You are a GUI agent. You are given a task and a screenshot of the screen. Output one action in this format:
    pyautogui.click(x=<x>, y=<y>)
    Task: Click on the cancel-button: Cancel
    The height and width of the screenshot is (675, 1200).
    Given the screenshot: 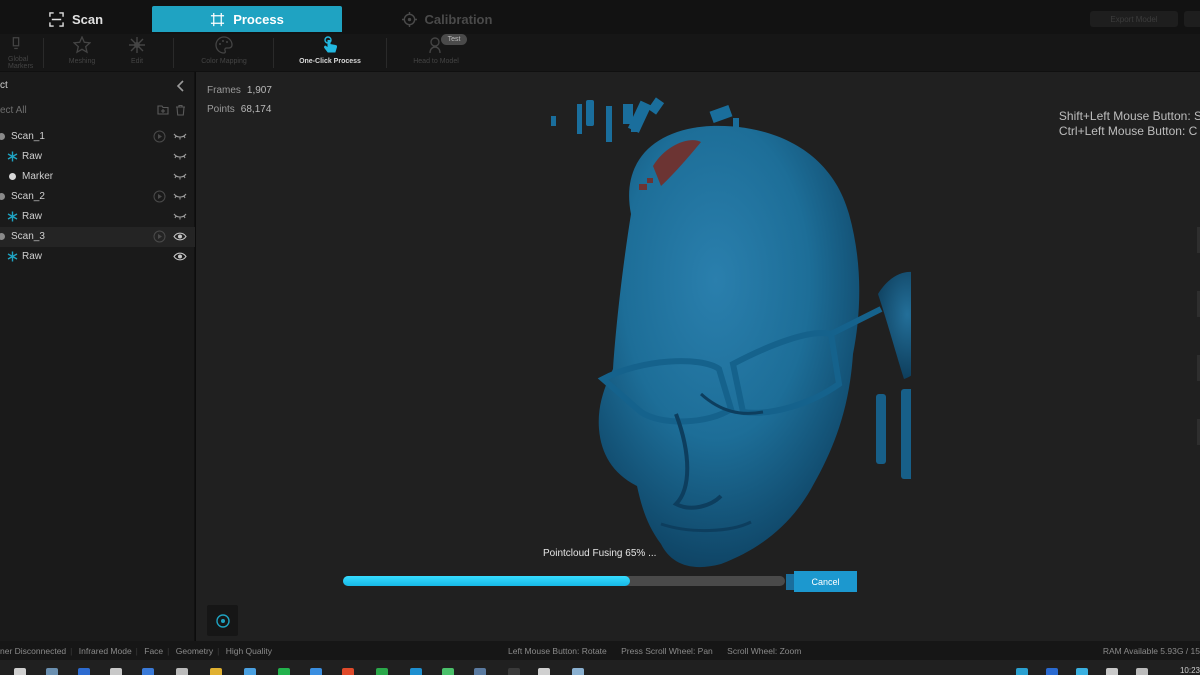 What is the action you would take?
    pyautogui.click(x=825, y=581)
    